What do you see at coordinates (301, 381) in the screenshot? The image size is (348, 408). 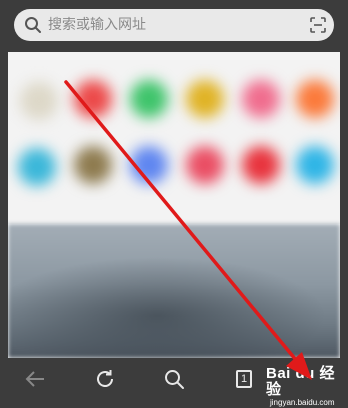 I see `watermark-brand: Bai du 经验` at bounding box center [301, 381].